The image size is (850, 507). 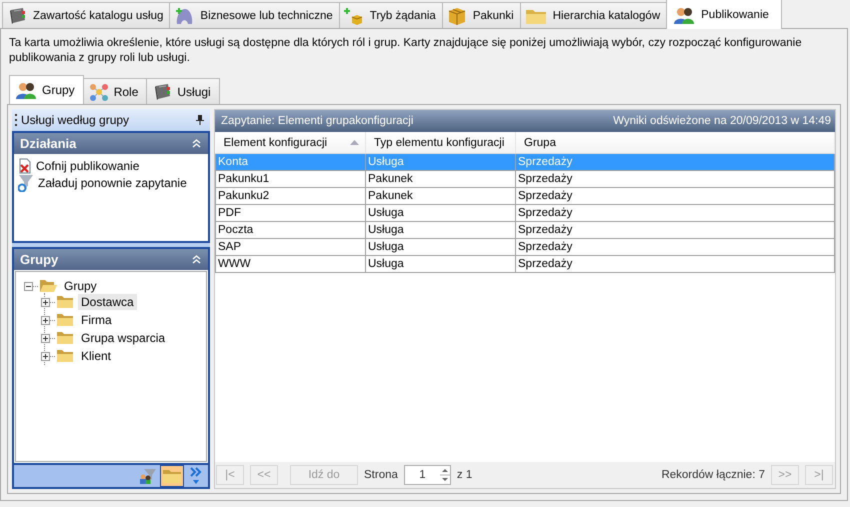 What do you see at coordinates (724, 14) in the screenshot?
I see `tab: Publikowanie` at bounding box center [724, 14].